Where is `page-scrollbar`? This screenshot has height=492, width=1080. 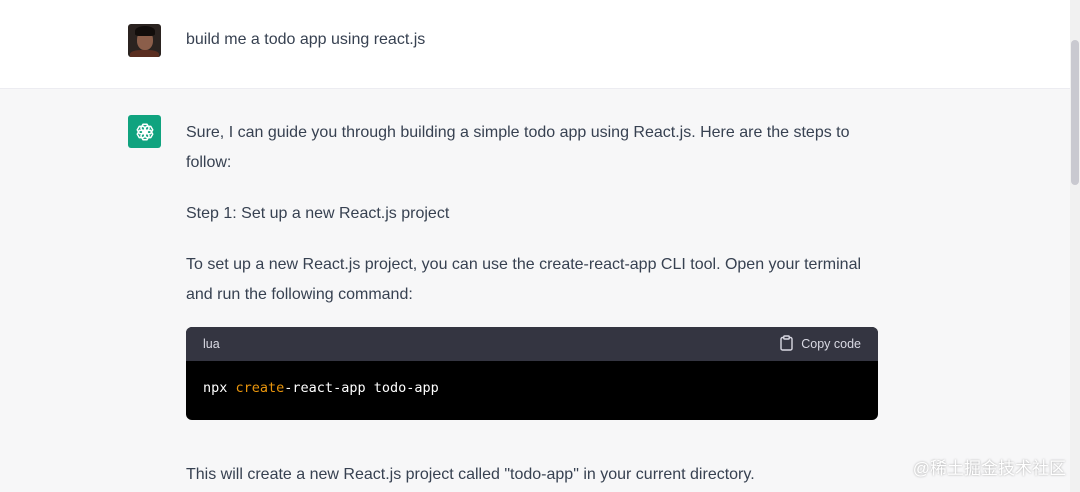
page-scrollbar is located at coordinates (1075, 246).